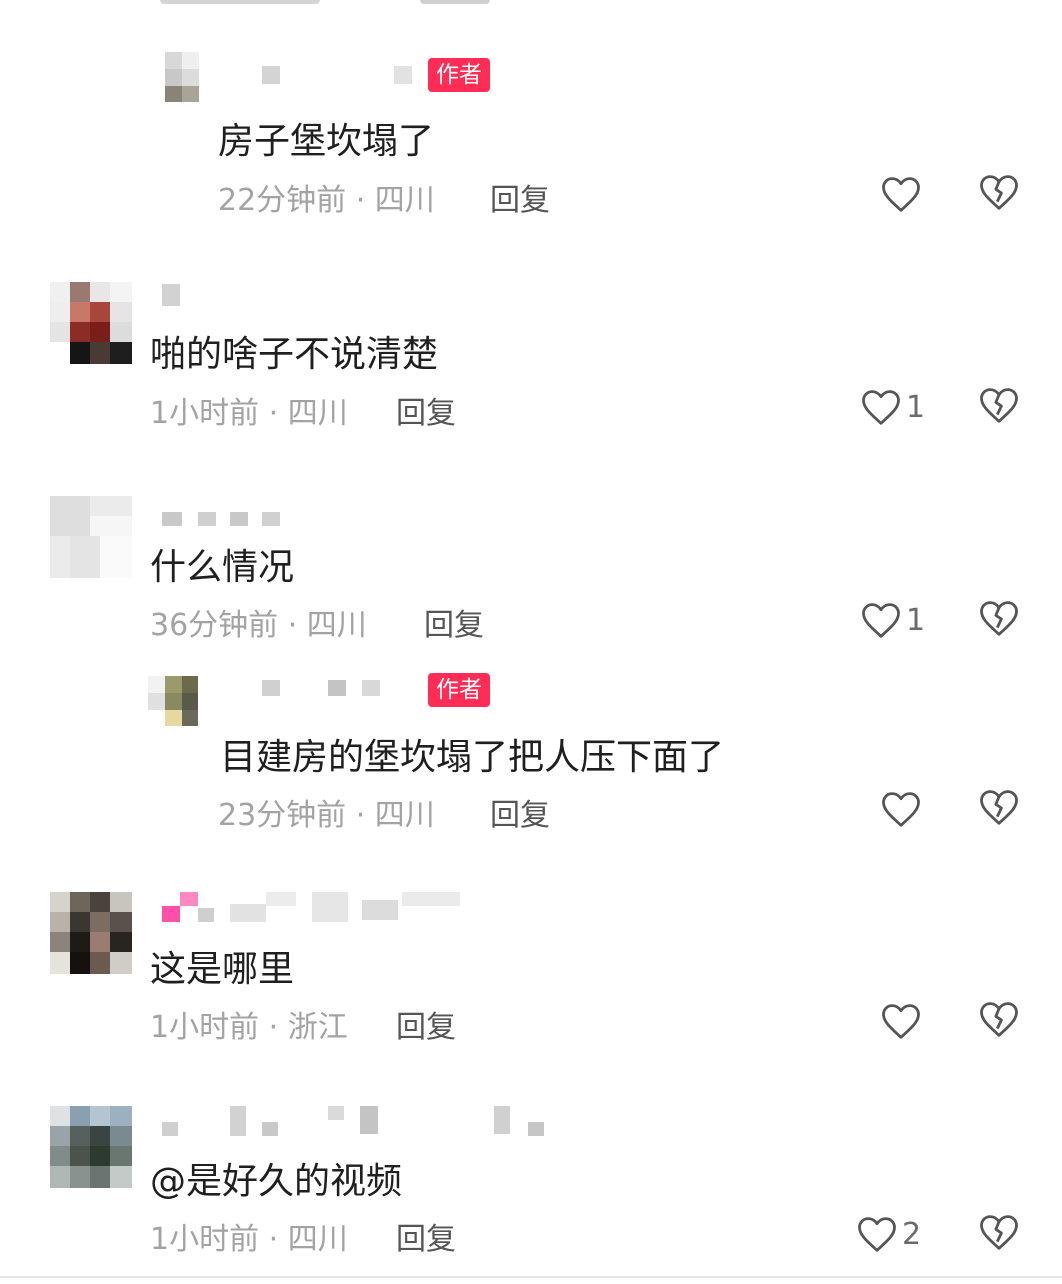 The width and height of the screenshot is (1062, 1284). I want to click on comment-meta: 23分钟前 · 四川, so click(326, 812).